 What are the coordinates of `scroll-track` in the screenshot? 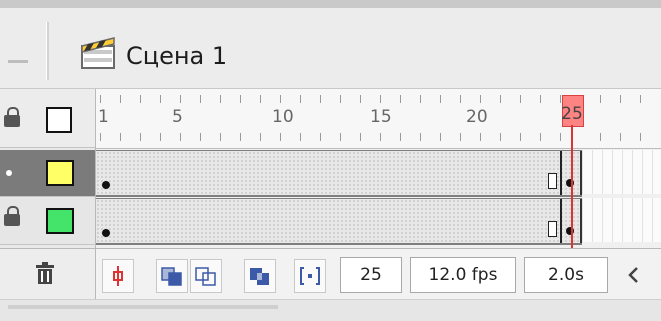 It's located at (143, 307).